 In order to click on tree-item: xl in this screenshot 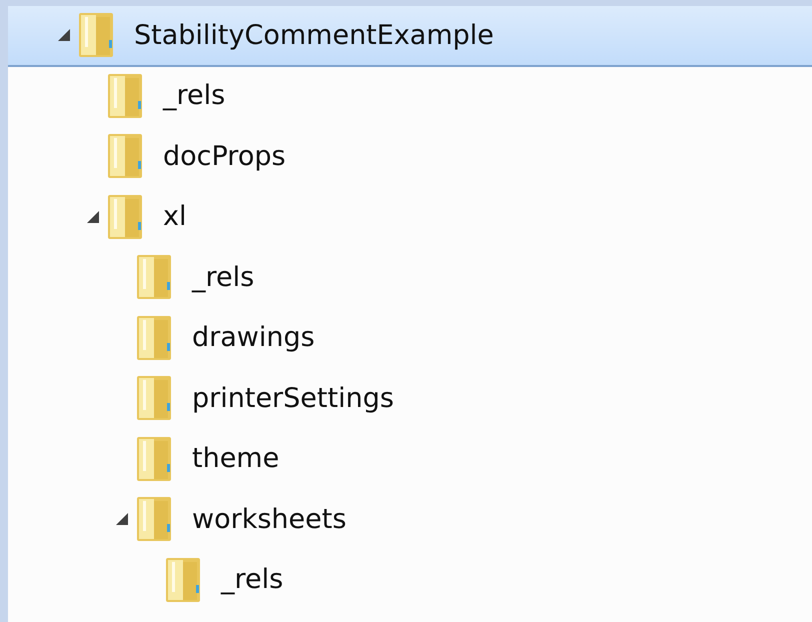, I will do `click(410, 218)`.